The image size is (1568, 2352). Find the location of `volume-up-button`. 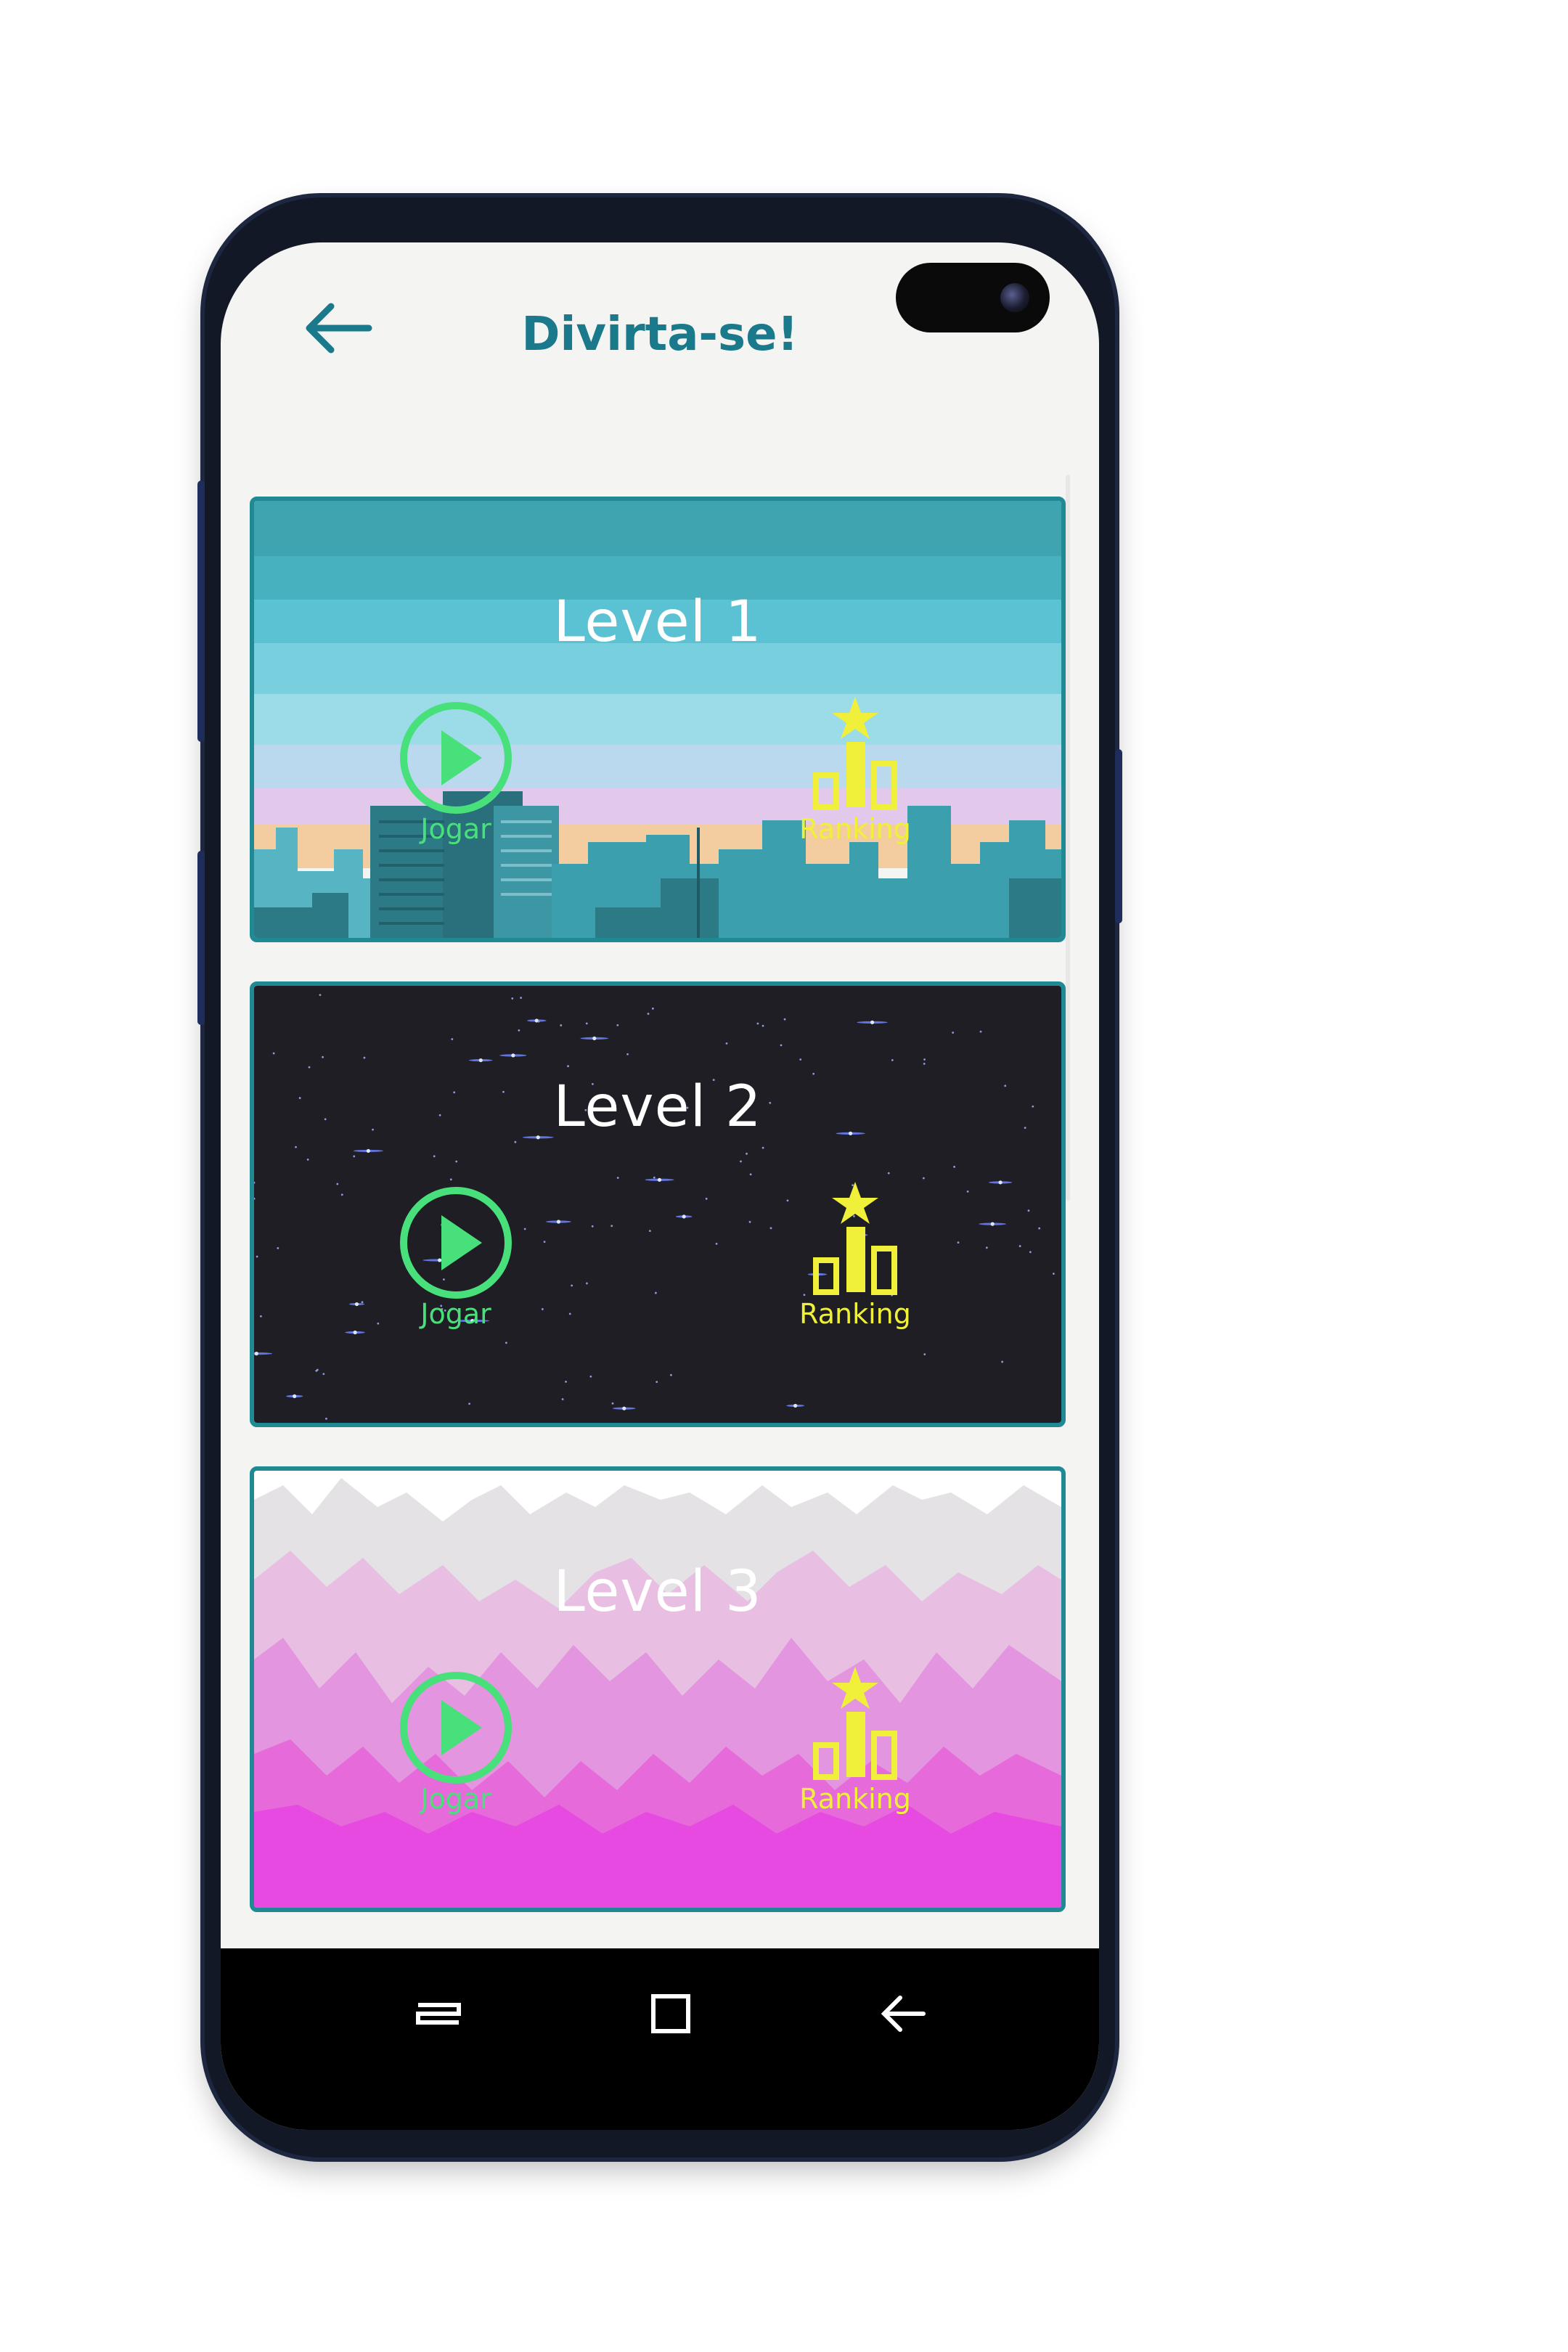

volume-up-button is located at coordinates (201, 612).